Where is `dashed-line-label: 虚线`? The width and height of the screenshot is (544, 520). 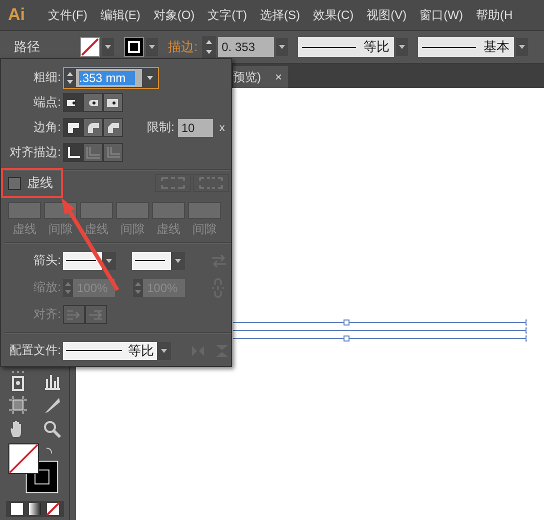 dashed-line-label: 虚线 is located at coordinates (40, 183).